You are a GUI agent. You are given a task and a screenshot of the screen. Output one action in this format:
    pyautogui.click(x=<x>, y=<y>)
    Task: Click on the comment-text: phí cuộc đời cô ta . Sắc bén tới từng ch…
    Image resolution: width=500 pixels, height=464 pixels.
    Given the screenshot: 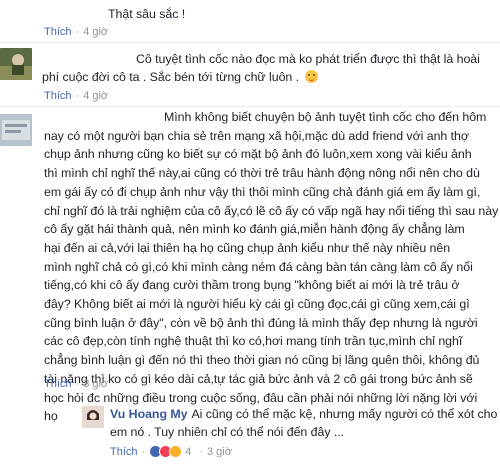 What is the action you would take?
    pyautogui.click(x=180, y=77)
    